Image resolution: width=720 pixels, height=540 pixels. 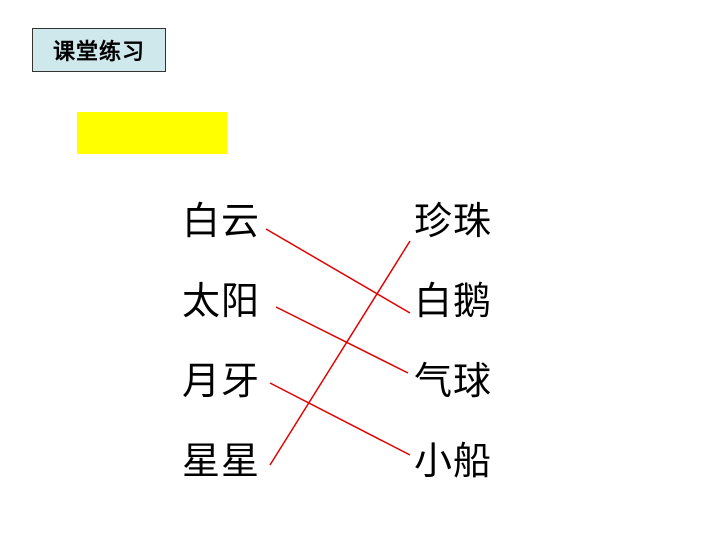 What do you see at coordinates (221, 381) in the screenshot?
I see `left-word-3: 月牙` at bounding box center [221, 381].